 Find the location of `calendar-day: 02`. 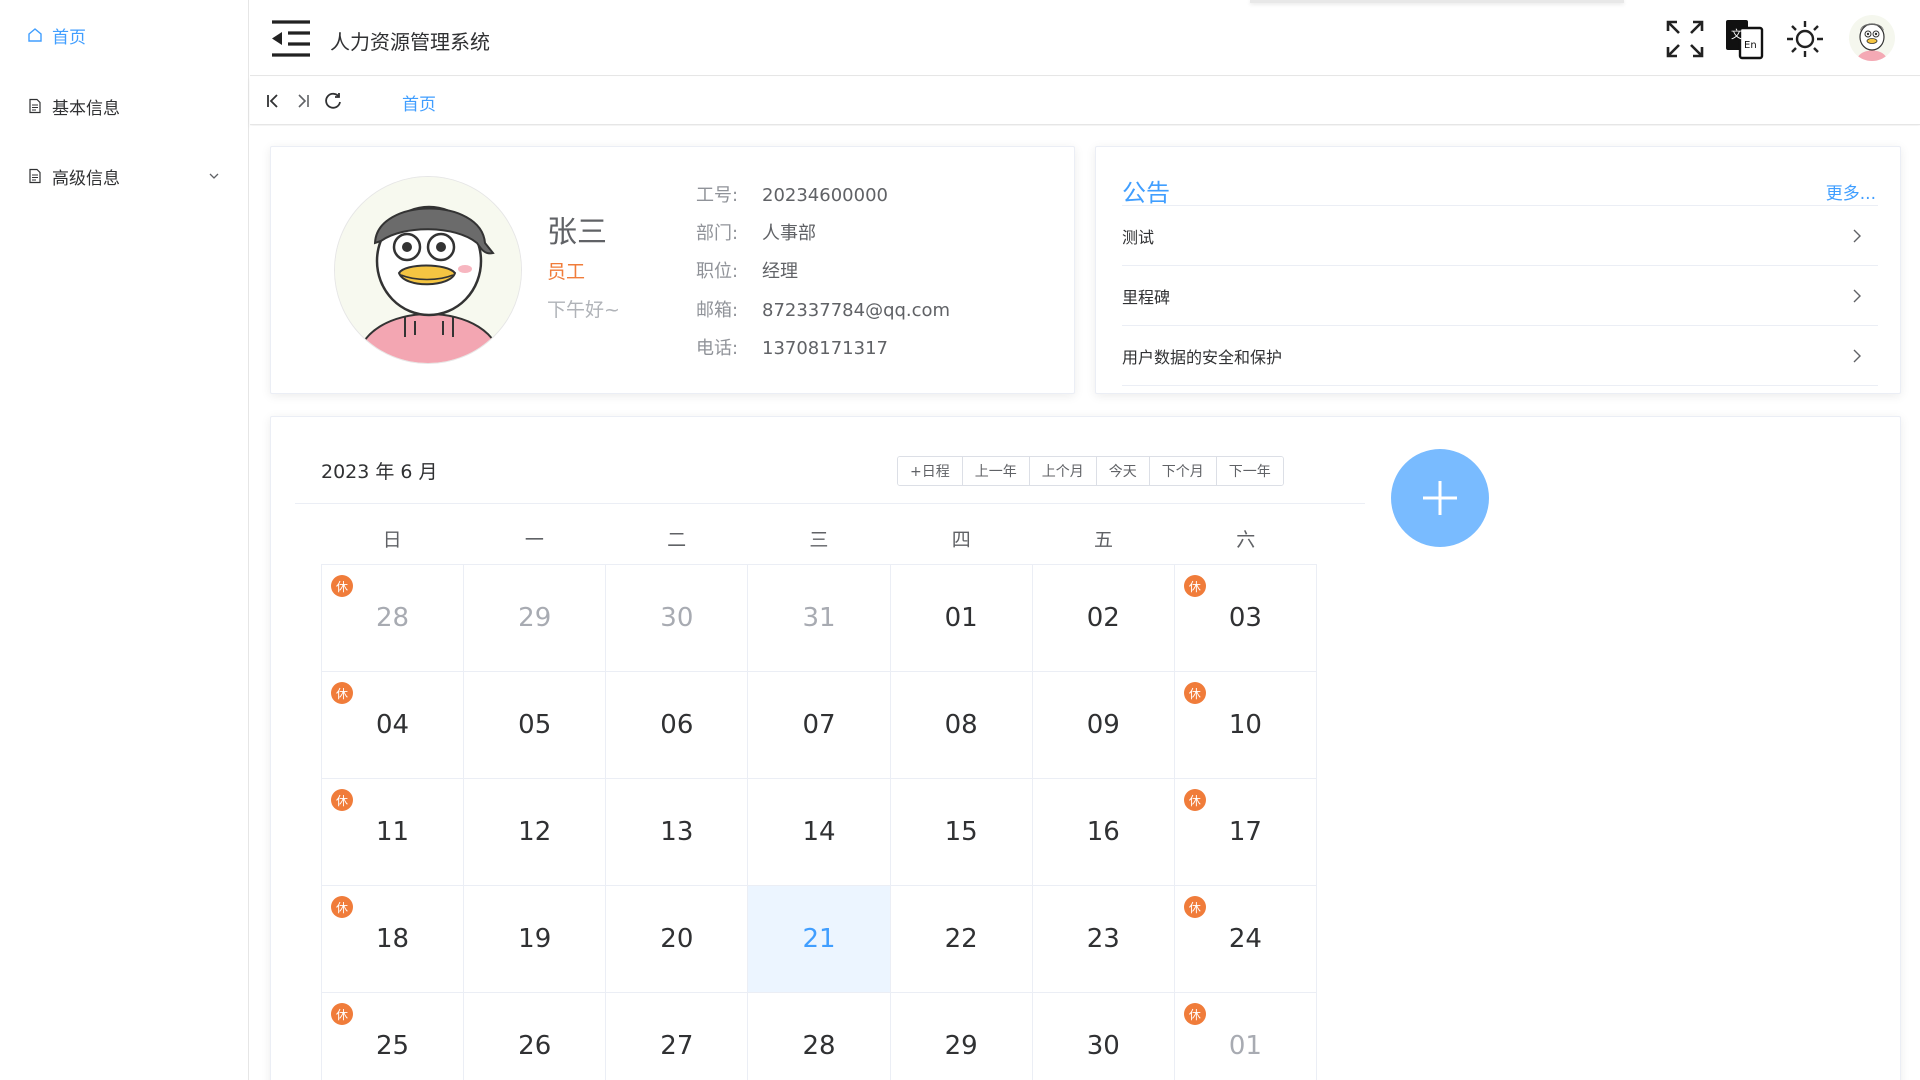

calendar-day: 02 is located at coordinates (1103, 618).